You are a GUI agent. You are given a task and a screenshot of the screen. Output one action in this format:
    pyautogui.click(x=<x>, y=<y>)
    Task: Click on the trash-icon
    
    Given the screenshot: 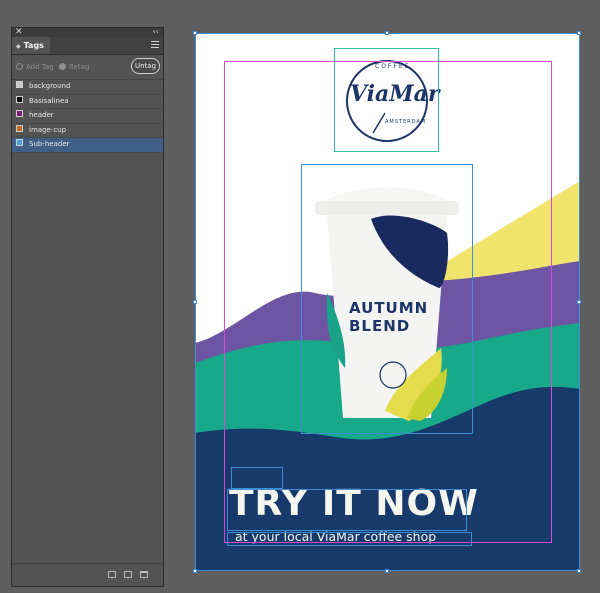 What is the action you would take?
    pyautogui.click(x=144, y=574)
    